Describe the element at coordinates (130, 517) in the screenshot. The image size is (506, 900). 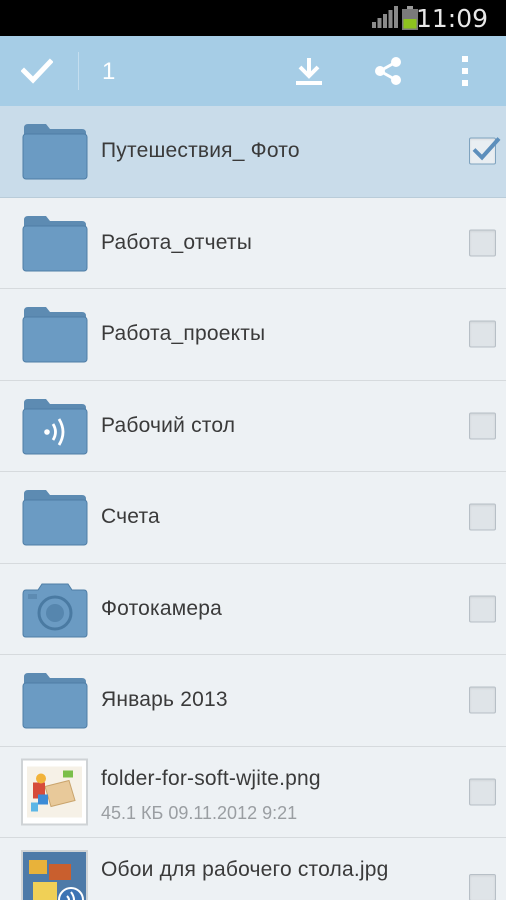
I see `item-title: Счета` at that location.